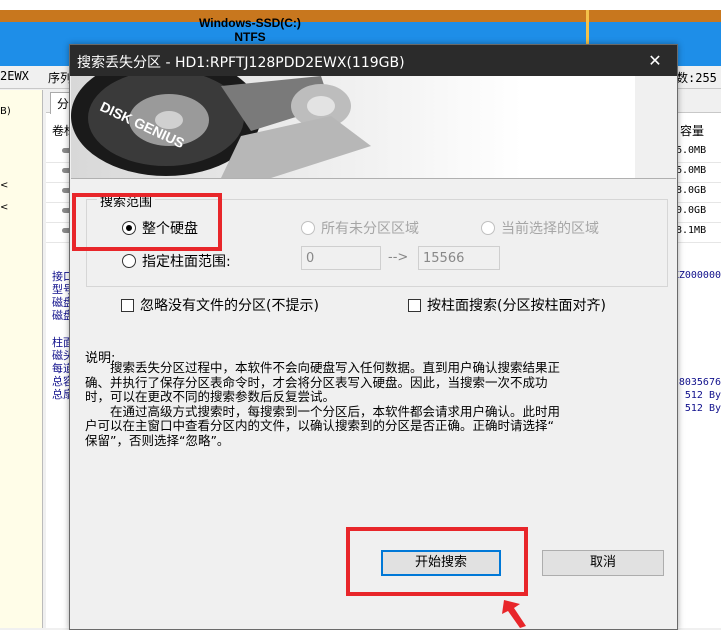 The width and height of the screenshot is (721, 630). Describe the element at coordinates (241, 63) in the screenshot. I see `dialog-title: 搜索丢失分区 - HD1:RPFTJ128PDD2EWX(119GB)` at that location.